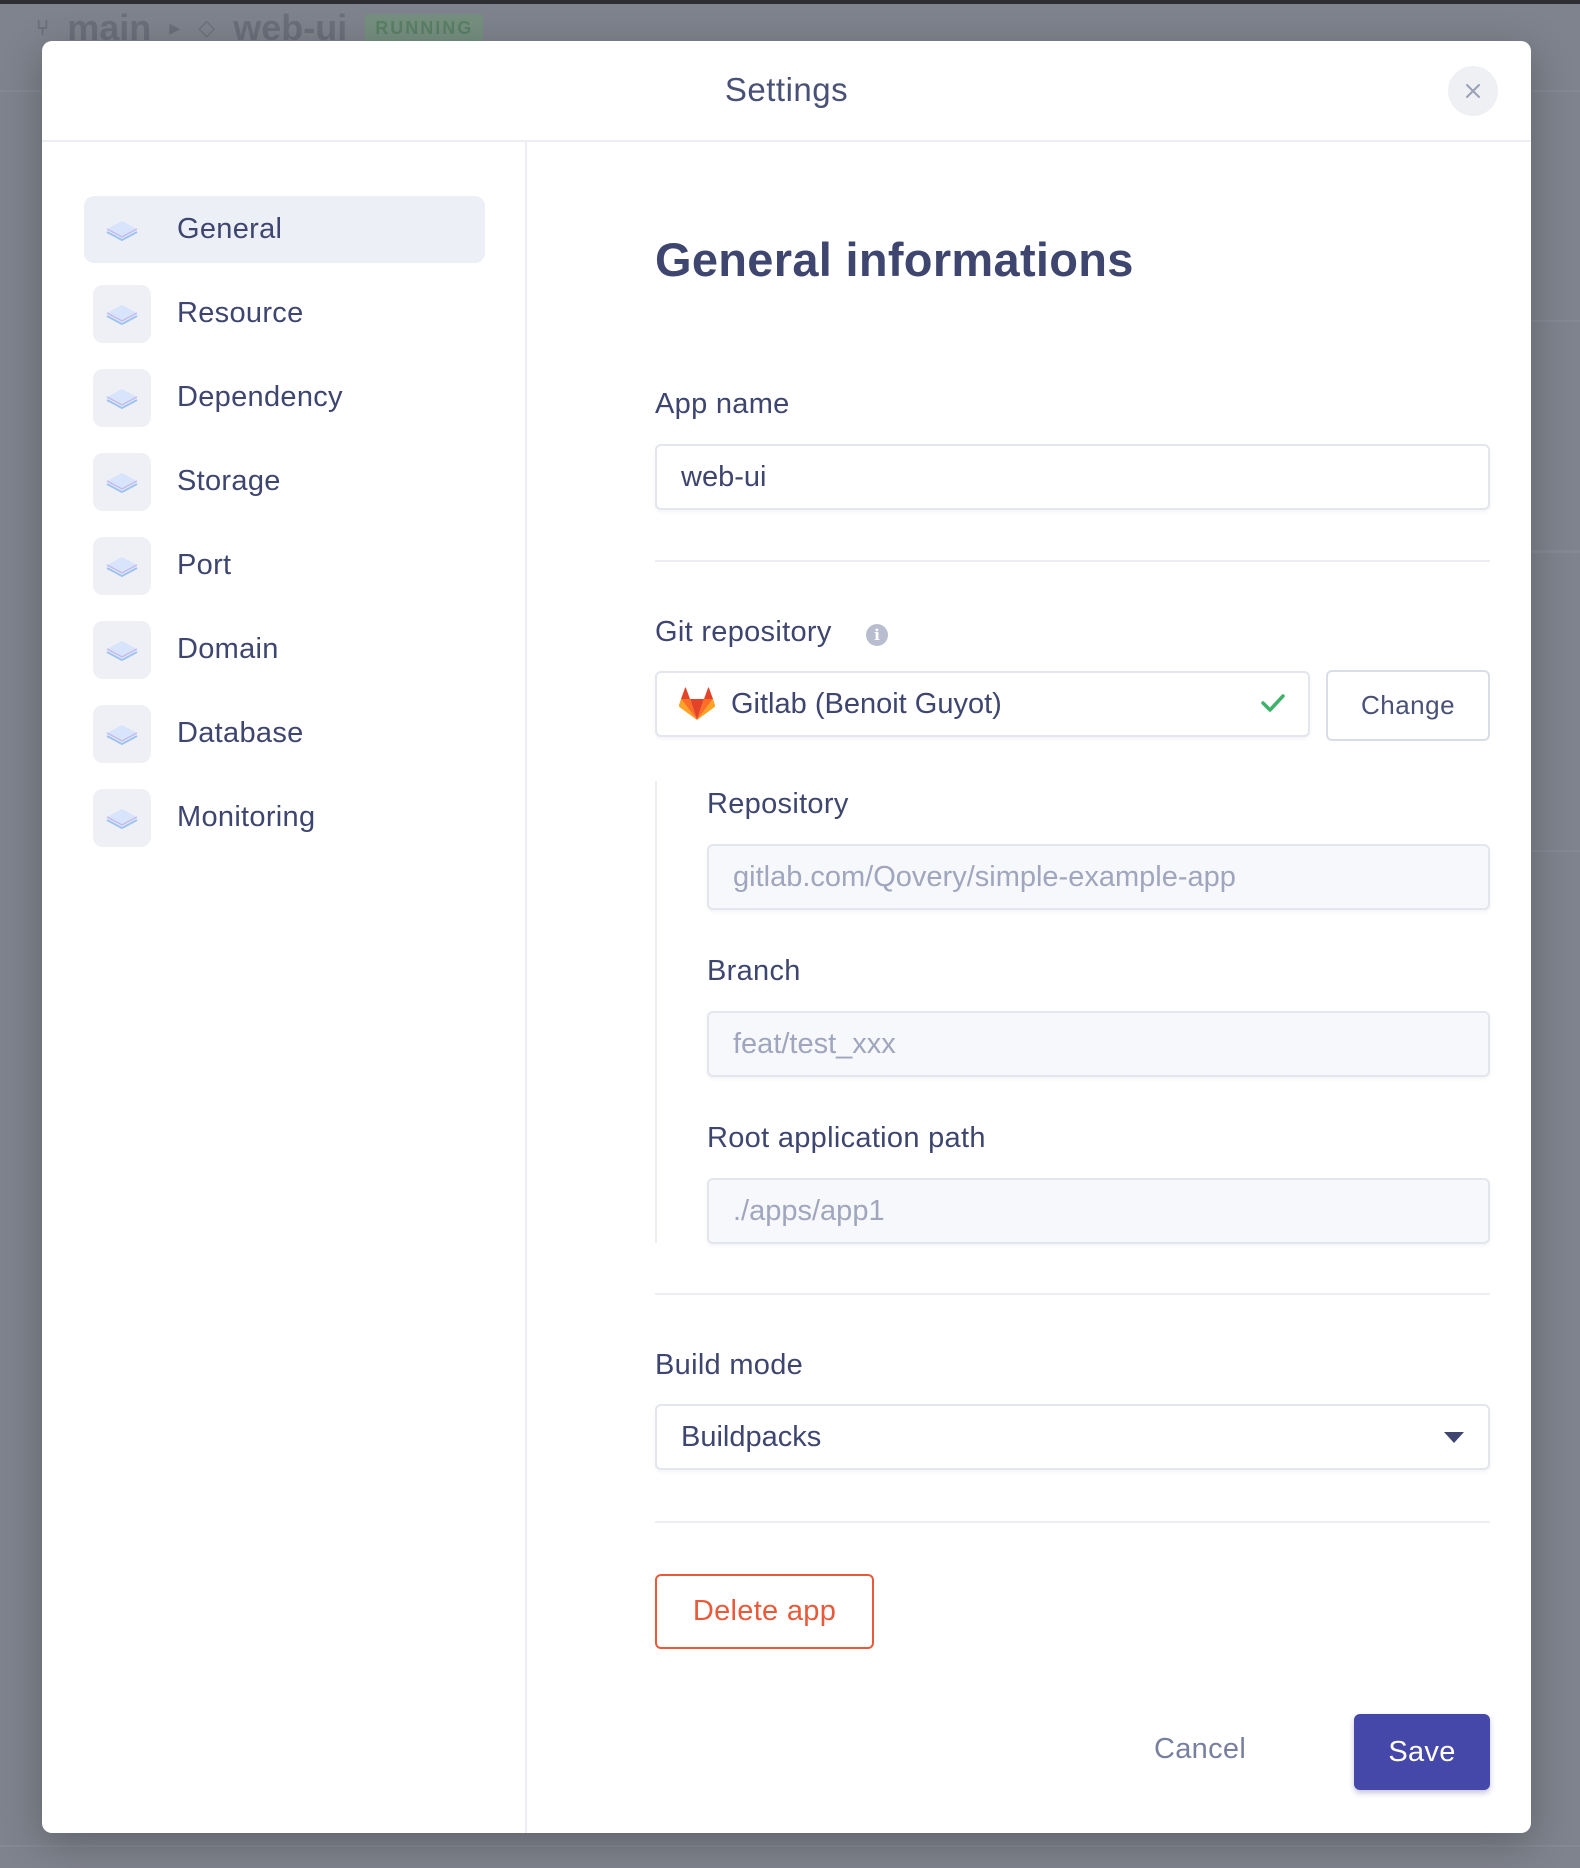  I want to click on sidebar-item-dependency: Dependency, so click(284, 397).